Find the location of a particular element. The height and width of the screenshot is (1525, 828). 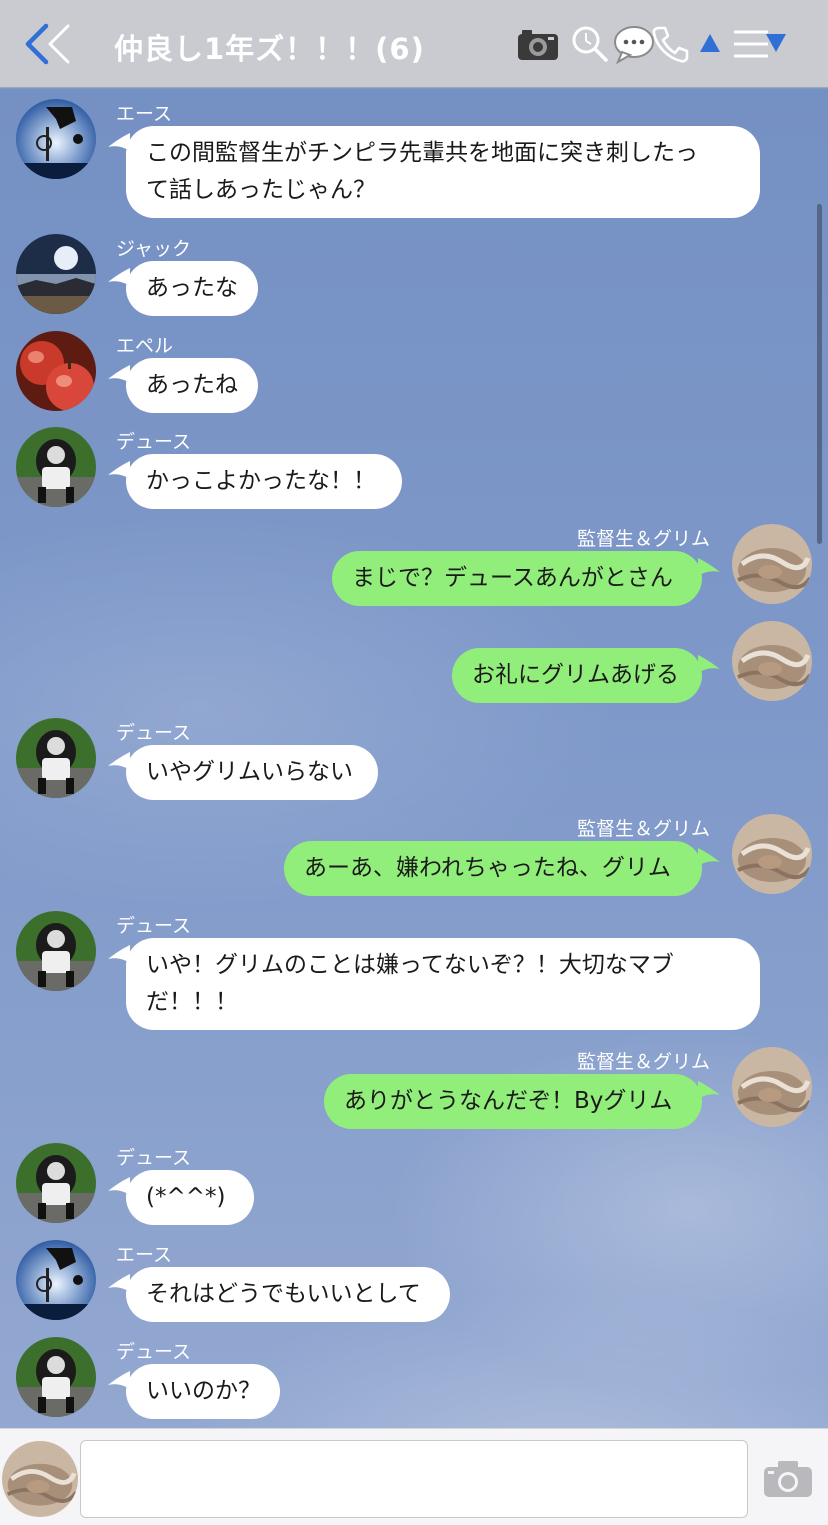

chat-header: 仲良し1年ズ！！！(6) is located at coordinates (414, 44).